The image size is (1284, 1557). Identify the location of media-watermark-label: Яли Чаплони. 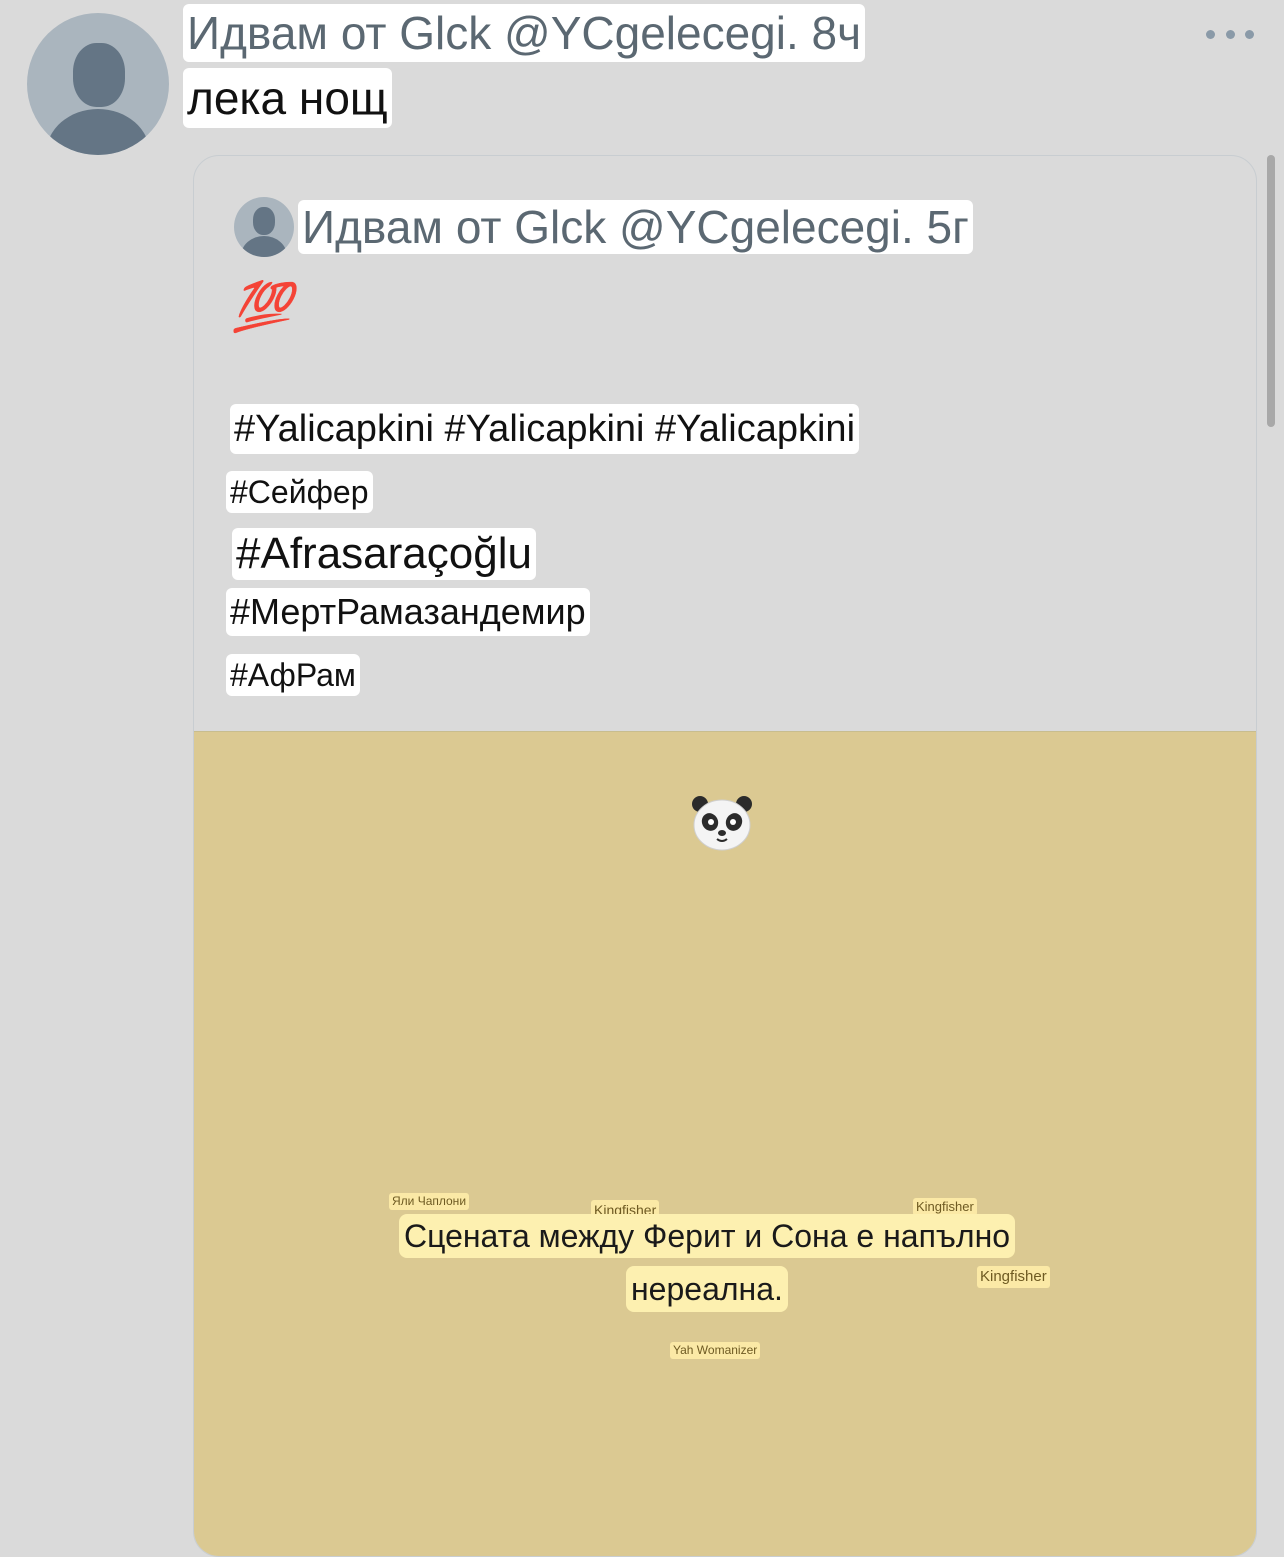
(429, 1201).